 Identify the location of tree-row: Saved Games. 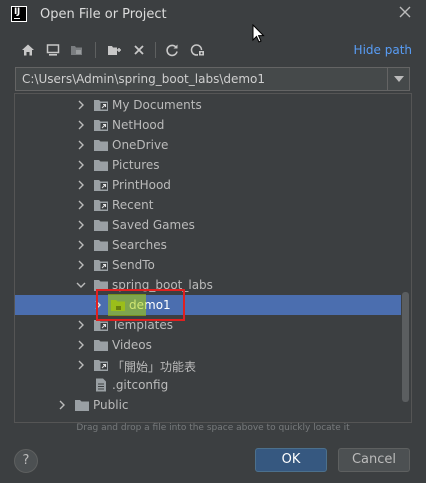
(208, 225).